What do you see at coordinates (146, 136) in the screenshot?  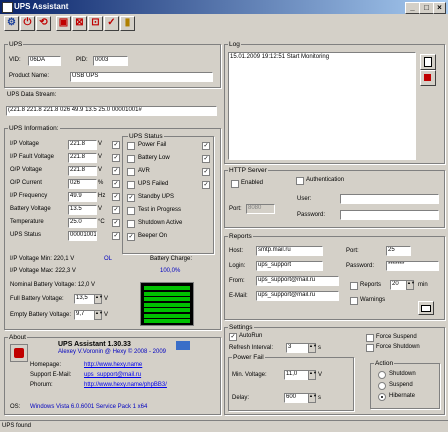 I see `ups-status-label: UPS Status` at bounding box center [146, 136].